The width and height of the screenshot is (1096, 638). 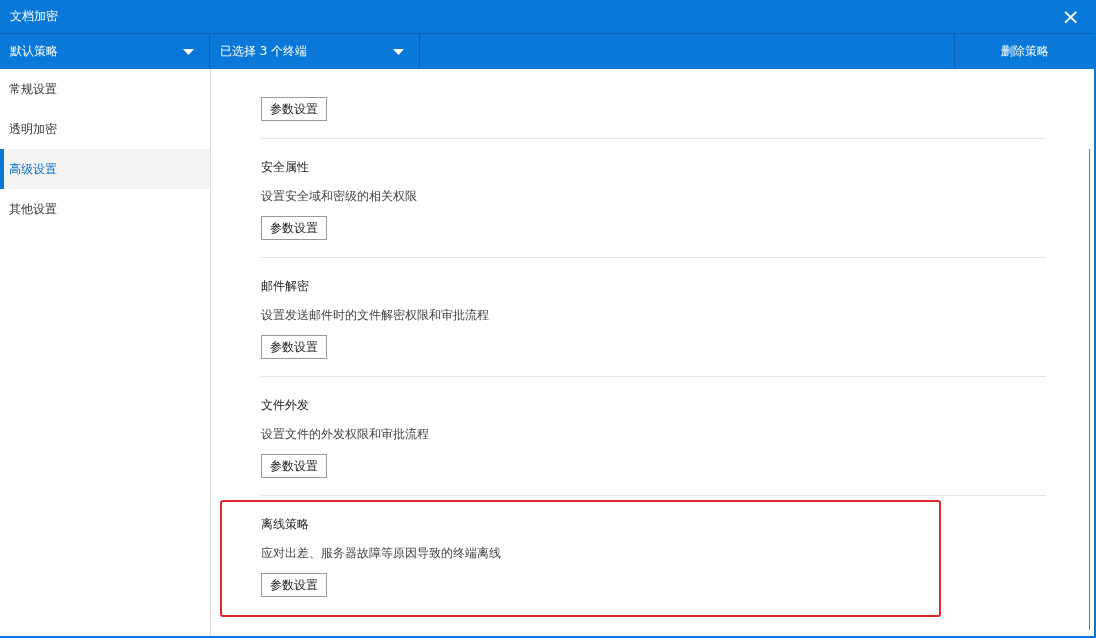 I want to click on section-title: 邮件解密, so click(x=285, y=286).